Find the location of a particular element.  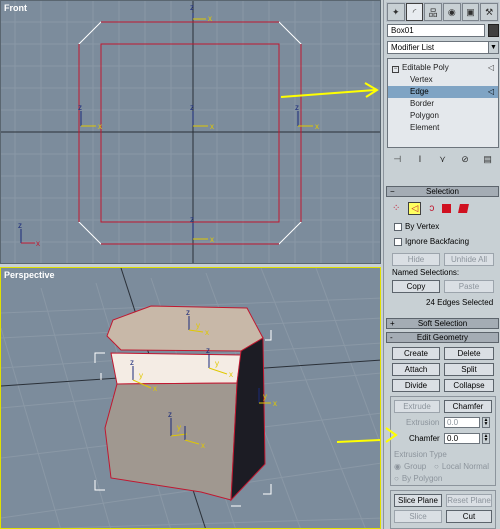

ignore-backfacing-checkbox: Ignore Backfacing is located at coordinates (431, 241).